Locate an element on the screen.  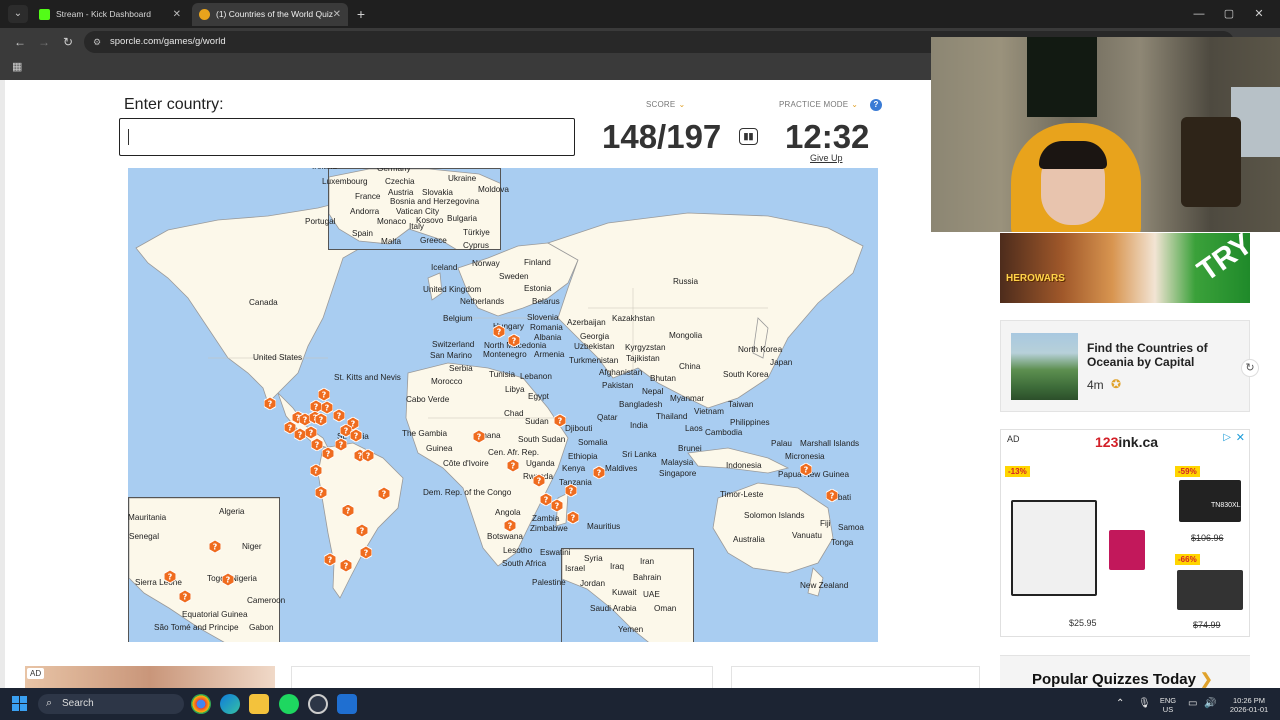
bottom-ad-banner: AD is located at coordinates (150, 677).